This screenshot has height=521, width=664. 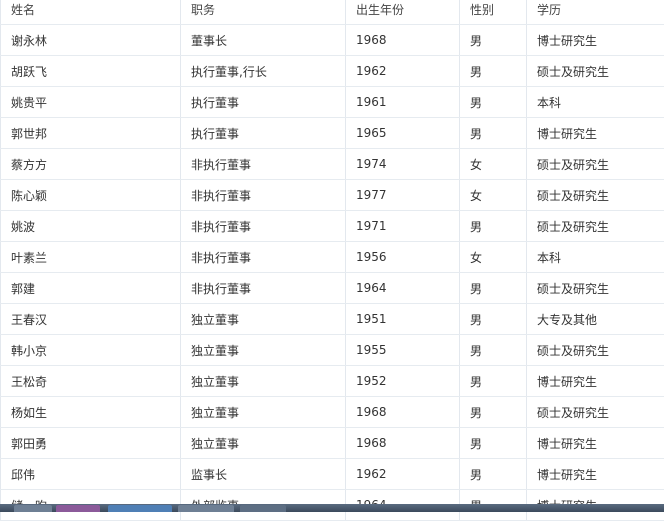 I want to click on cell-name: 姚贵平, so click(x=91, y=102).